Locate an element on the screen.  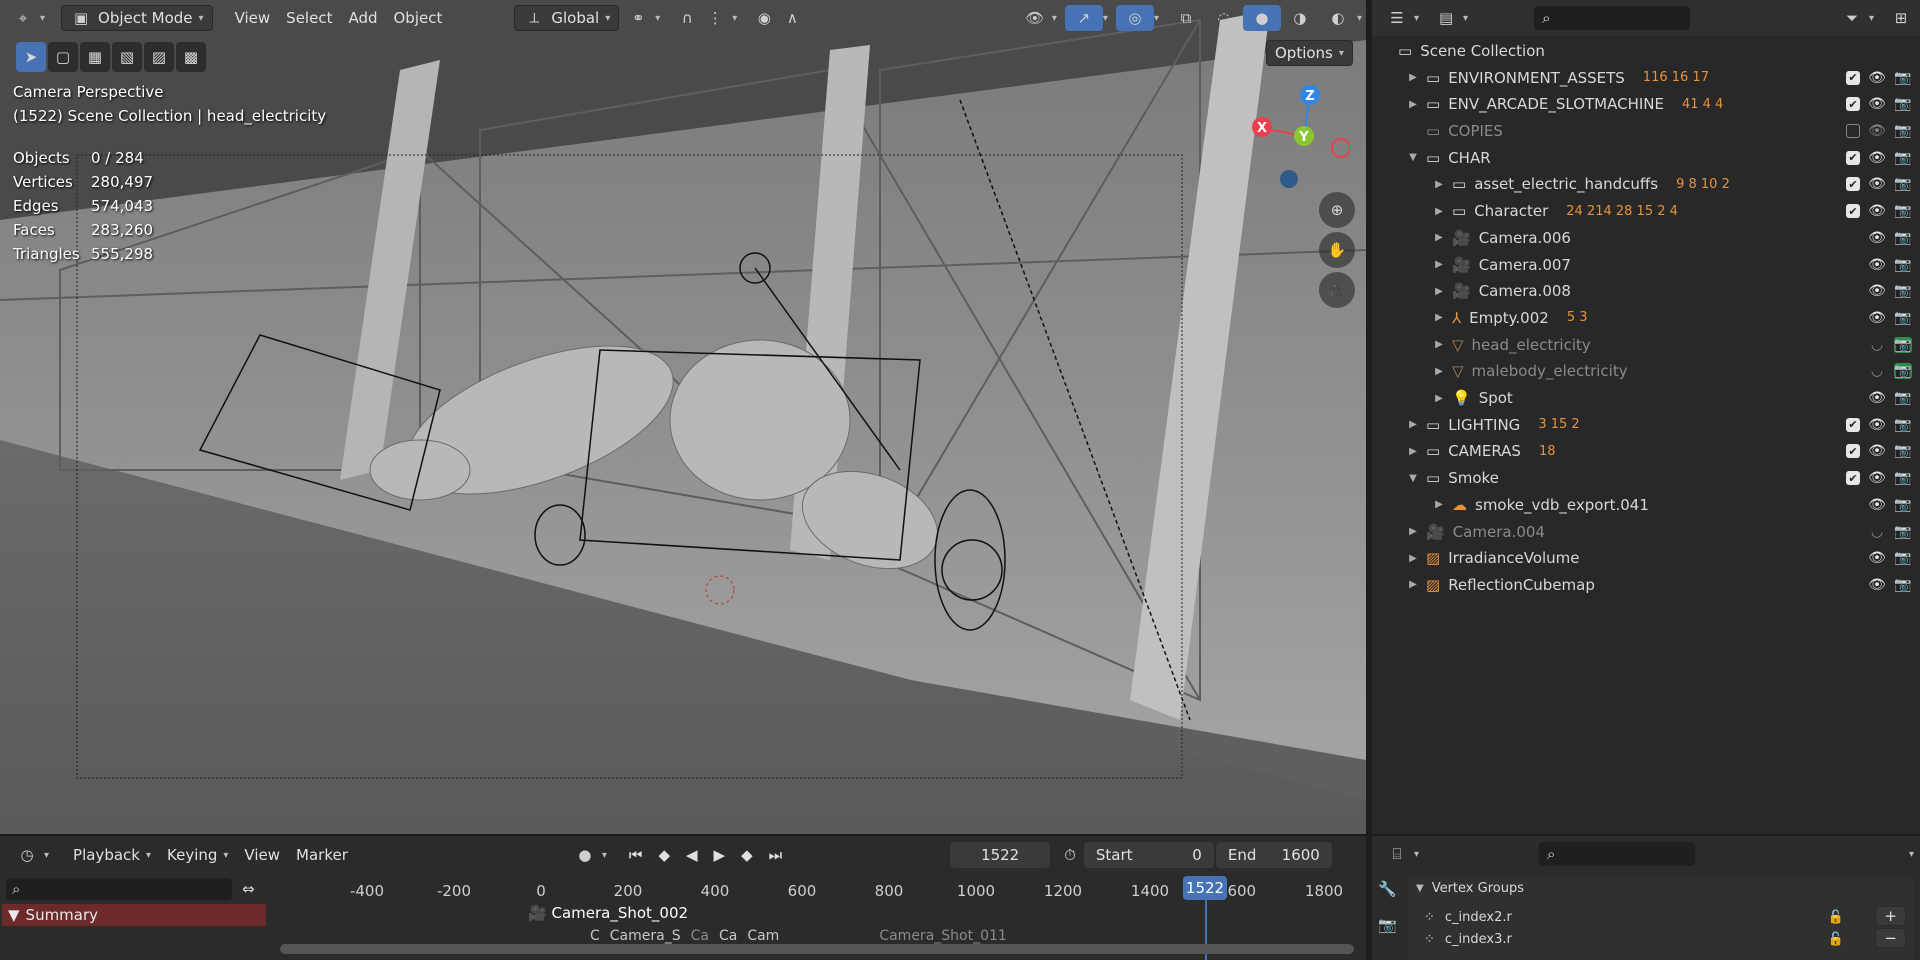
transform-orientation: ⟂ Global ▾ is located at coordinates (567, 18).